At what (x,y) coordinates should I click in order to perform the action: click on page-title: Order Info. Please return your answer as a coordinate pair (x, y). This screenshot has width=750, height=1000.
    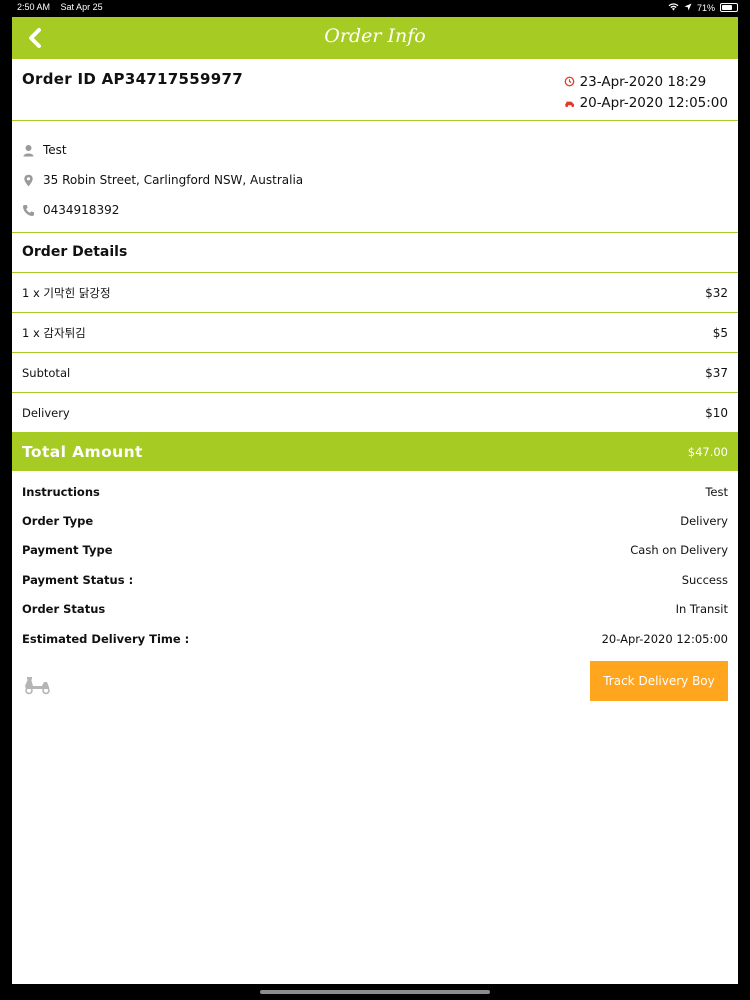
    Looking at the image, I should click on (375, 36).